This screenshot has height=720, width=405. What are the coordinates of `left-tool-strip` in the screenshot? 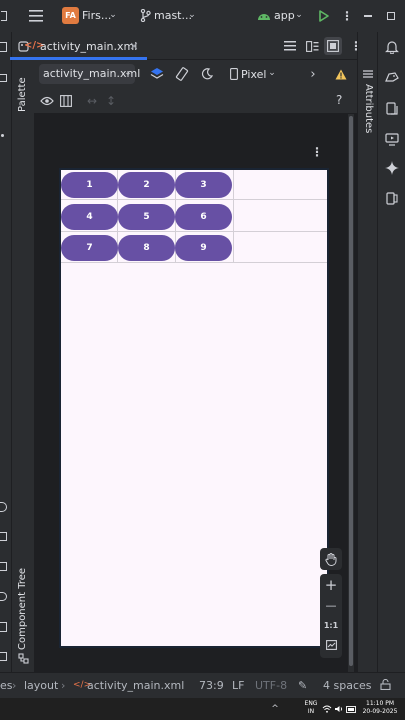 It's located at (6, 352).